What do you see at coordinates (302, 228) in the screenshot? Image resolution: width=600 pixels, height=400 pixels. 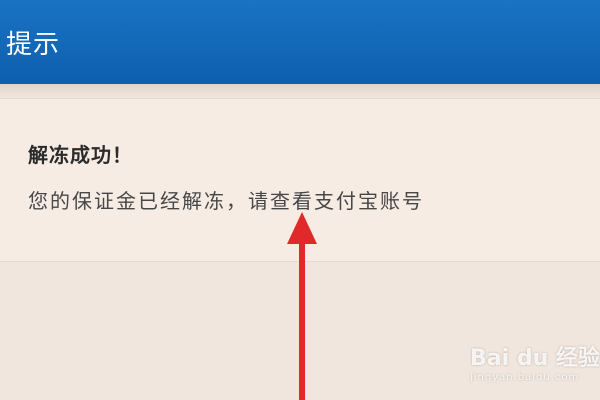 I see `arrow-head` at bounding box center [302, 228].